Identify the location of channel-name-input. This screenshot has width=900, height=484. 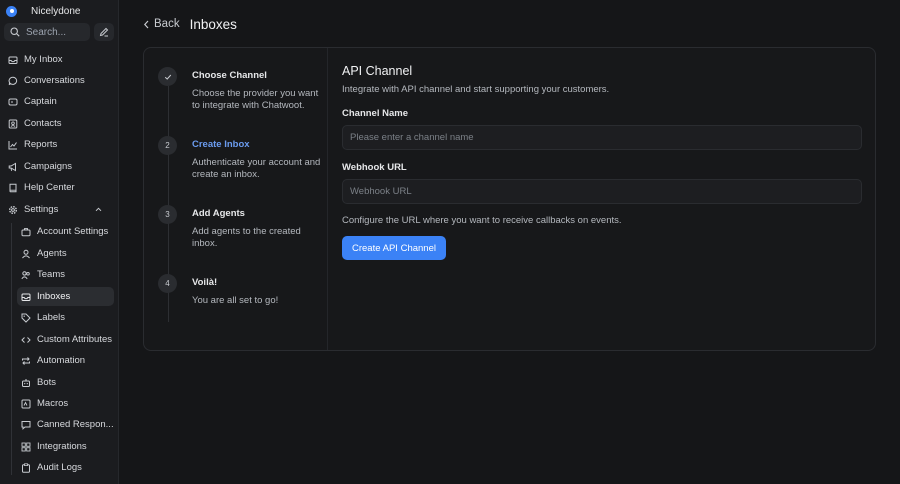
(602, 137).